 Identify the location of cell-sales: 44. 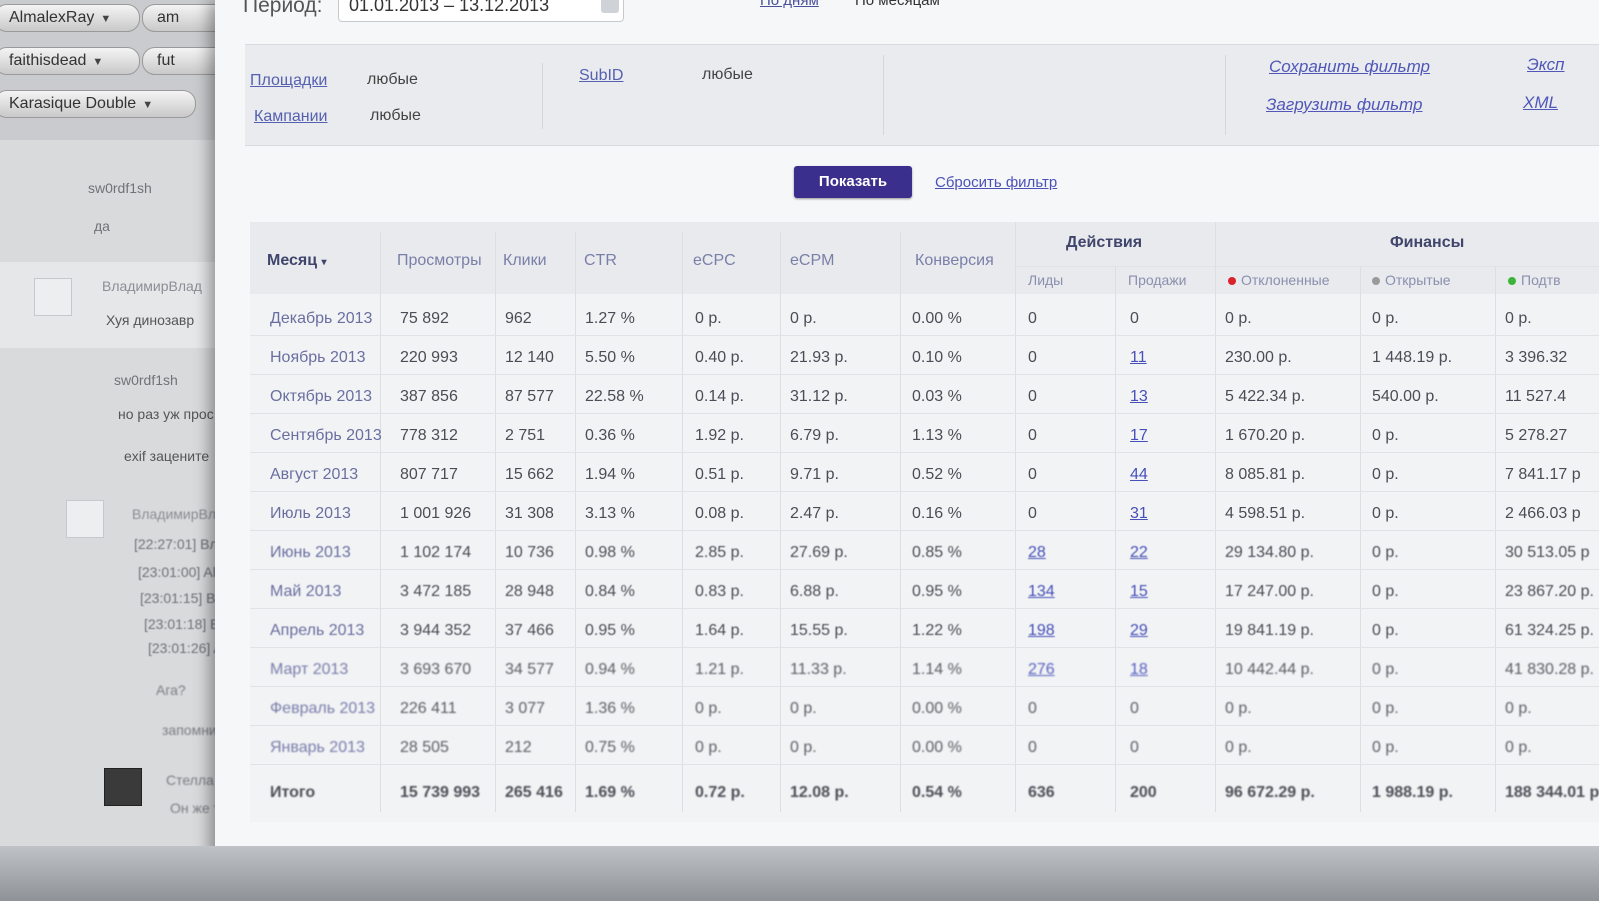
(1139, 475).